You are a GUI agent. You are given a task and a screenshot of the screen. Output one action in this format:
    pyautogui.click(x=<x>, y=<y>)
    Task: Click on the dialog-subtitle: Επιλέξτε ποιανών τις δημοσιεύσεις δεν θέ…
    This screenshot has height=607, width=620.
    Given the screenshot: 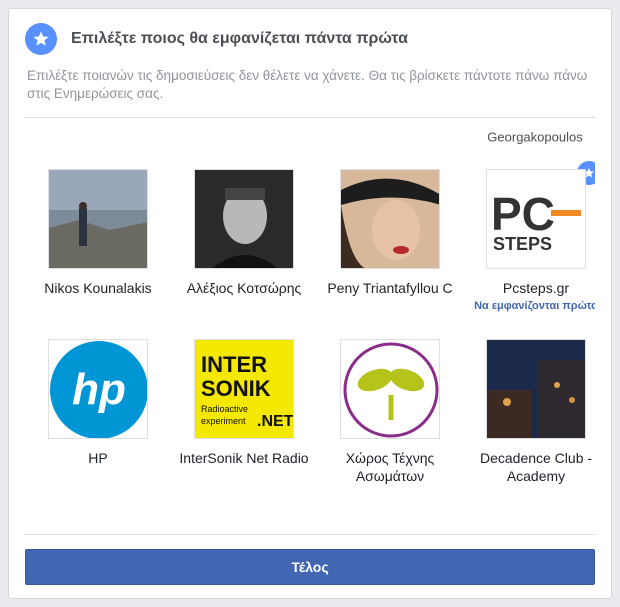 What is the action you would take?
    pyautogui.click(x=307, y=84)
    